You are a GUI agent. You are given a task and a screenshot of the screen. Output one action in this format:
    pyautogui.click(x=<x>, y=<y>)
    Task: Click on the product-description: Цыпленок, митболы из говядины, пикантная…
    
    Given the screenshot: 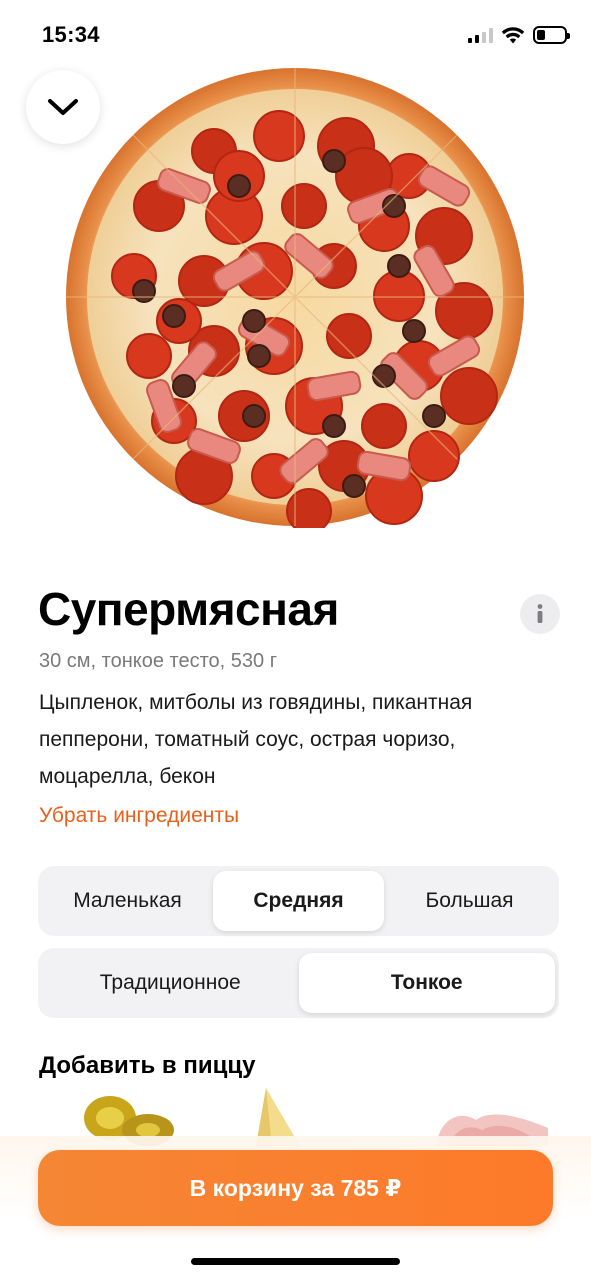 What is the action you would take?
    pyautogui.click(x=256, y=739)
    